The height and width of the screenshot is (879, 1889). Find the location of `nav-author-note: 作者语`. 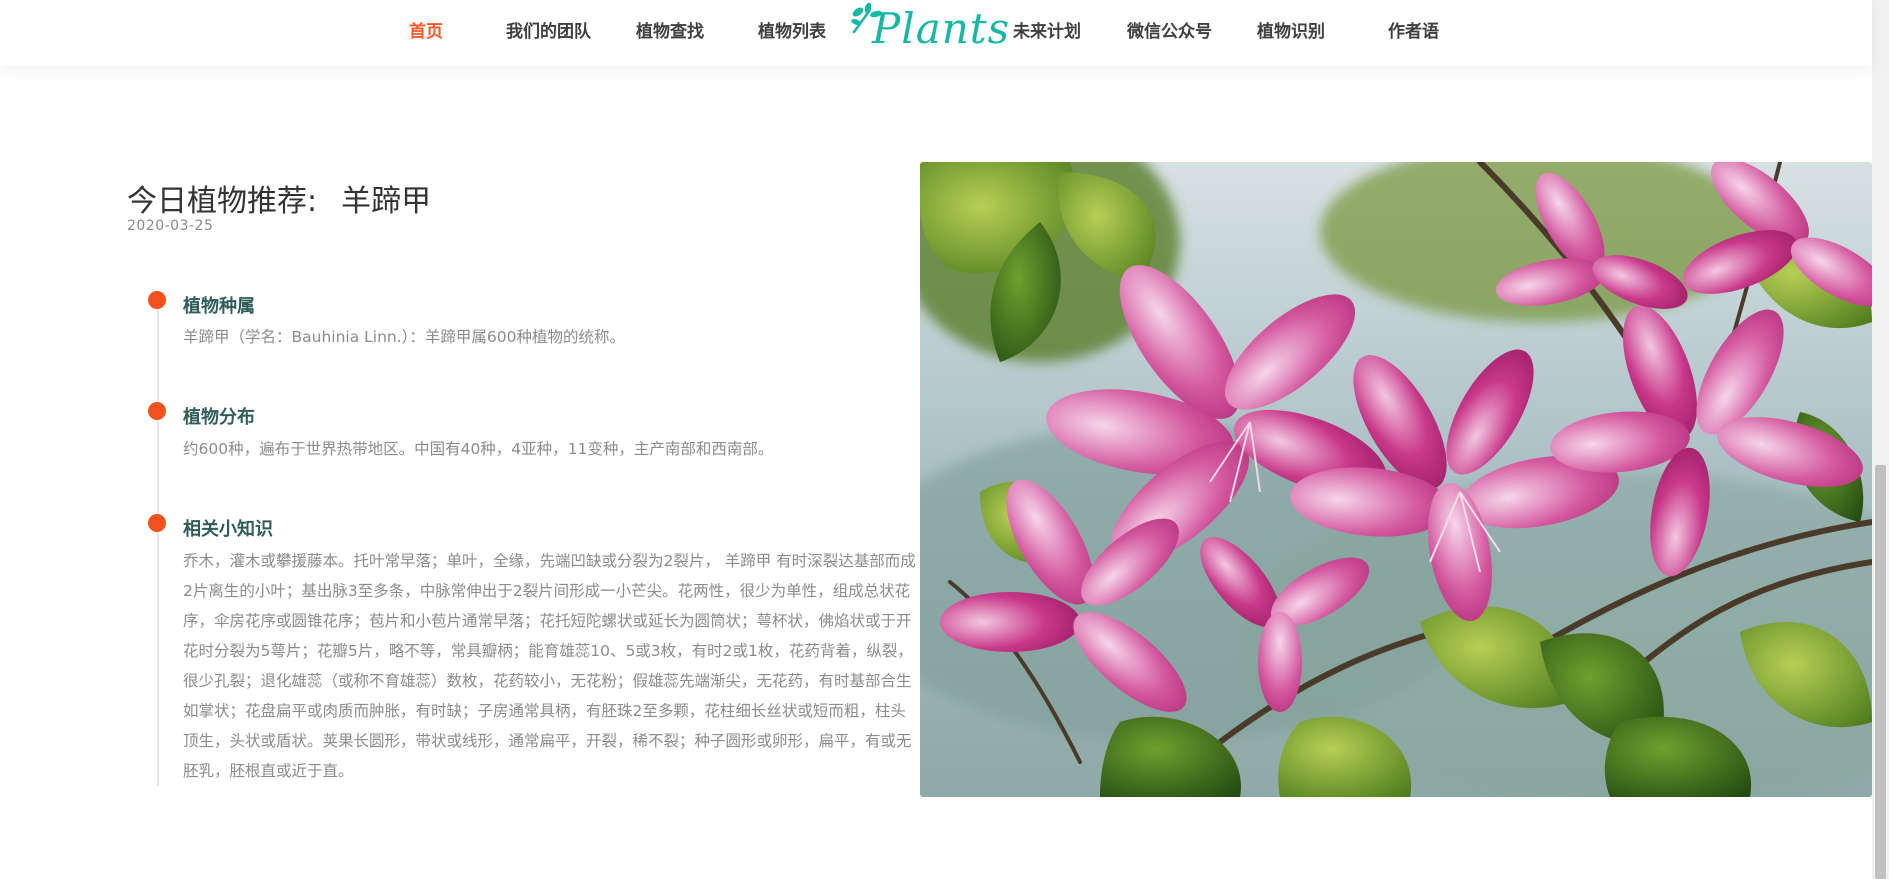

nav-author-note: 作者语 is located at coordinates (1413, 29).